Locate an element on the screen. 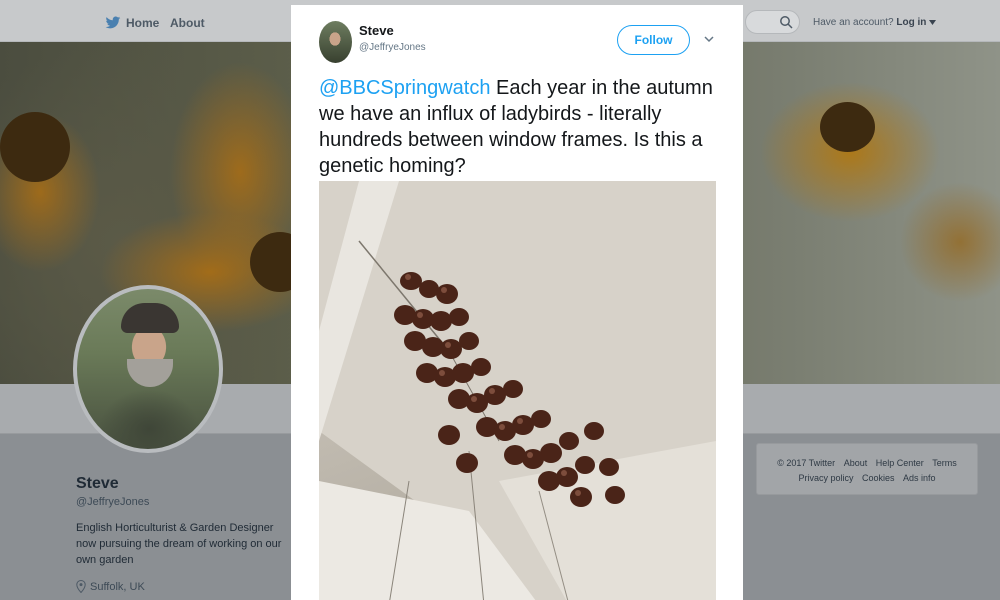  login-link: Log in is located at coordinates (911, 22).